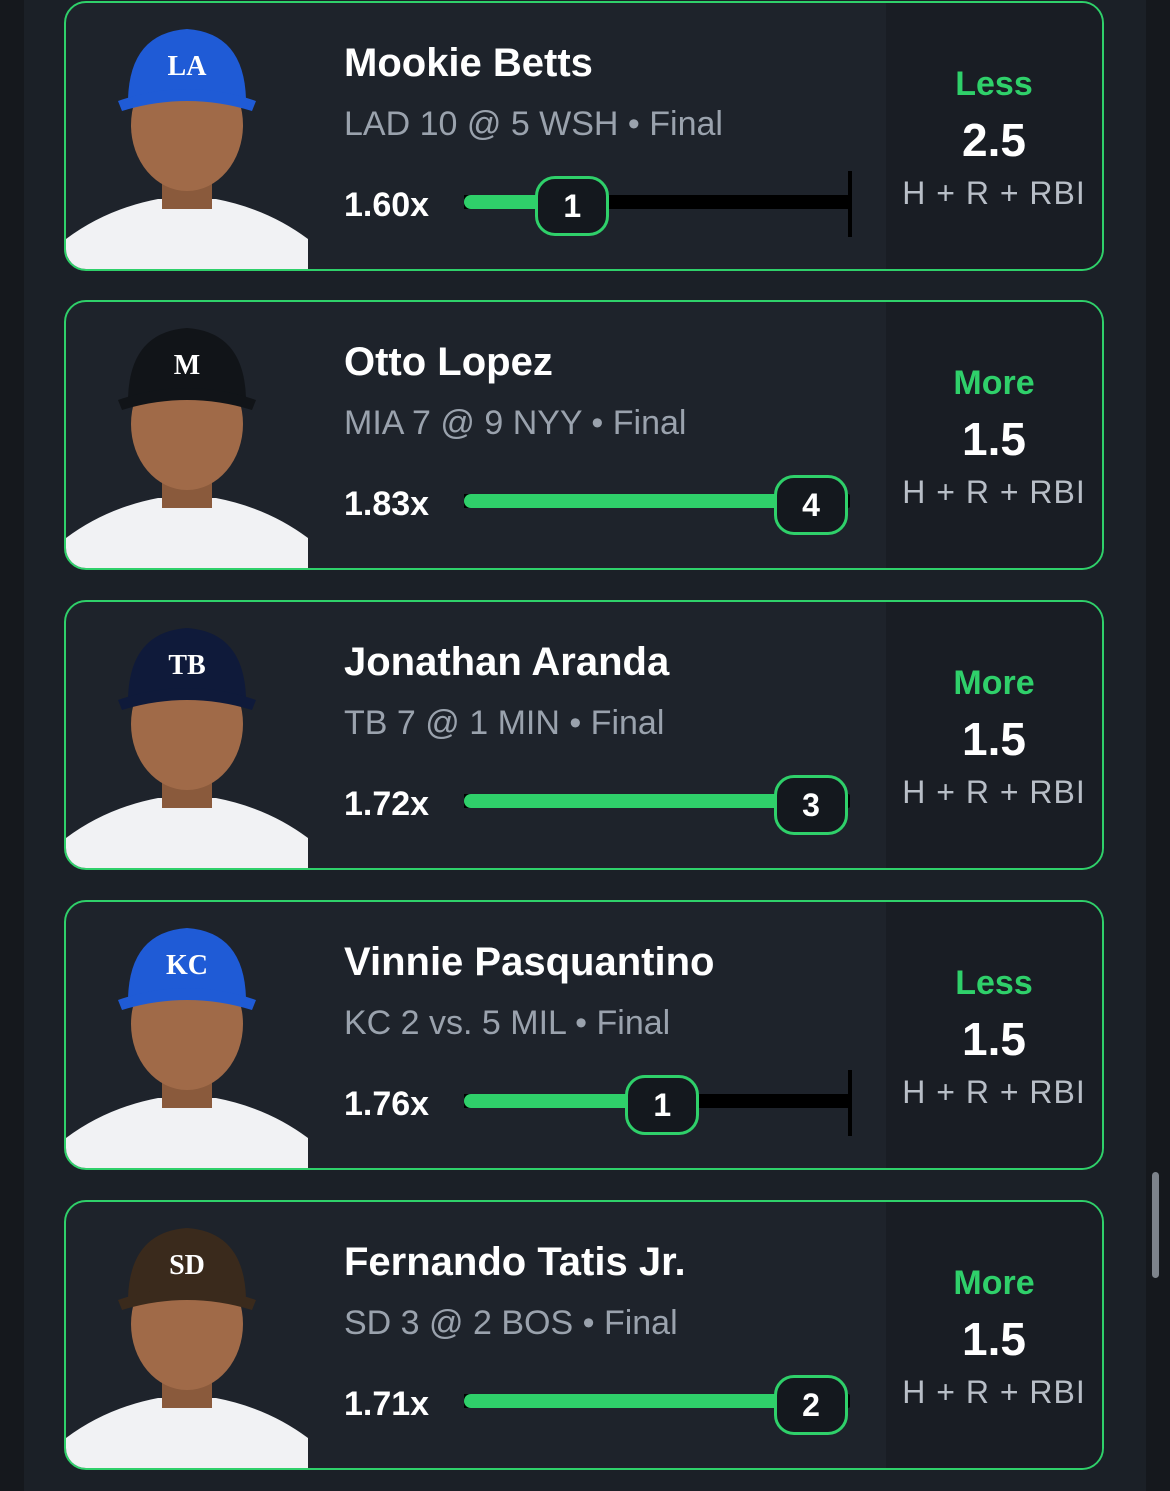 The image size is (1170, 1491). I want to click on game-score: SD 3 @ 2 BOS • Final, so click(511, 1323).